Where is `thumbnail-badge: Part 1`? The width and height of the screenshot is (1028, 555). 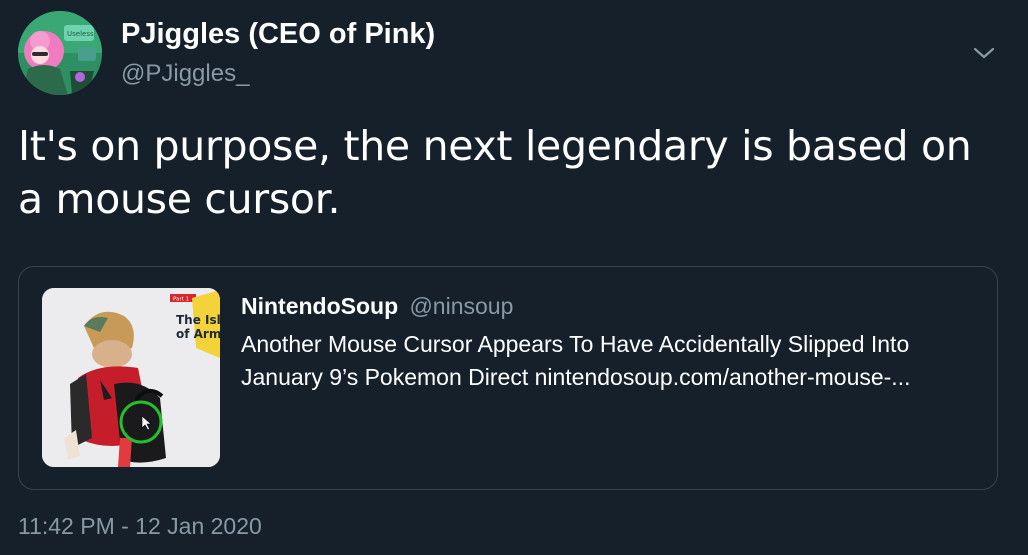
thumbnail-badge: Part 1 is located at coordinates (181, 300).